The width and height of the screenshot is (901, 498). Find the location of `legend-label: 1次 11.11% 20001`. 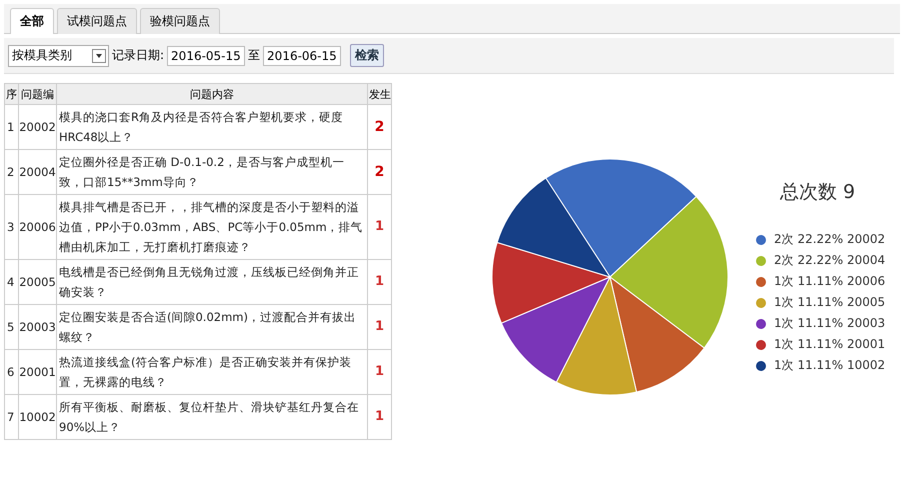

legend-label: 1次 11.11% 20001 is located at coordinates (830, 344).